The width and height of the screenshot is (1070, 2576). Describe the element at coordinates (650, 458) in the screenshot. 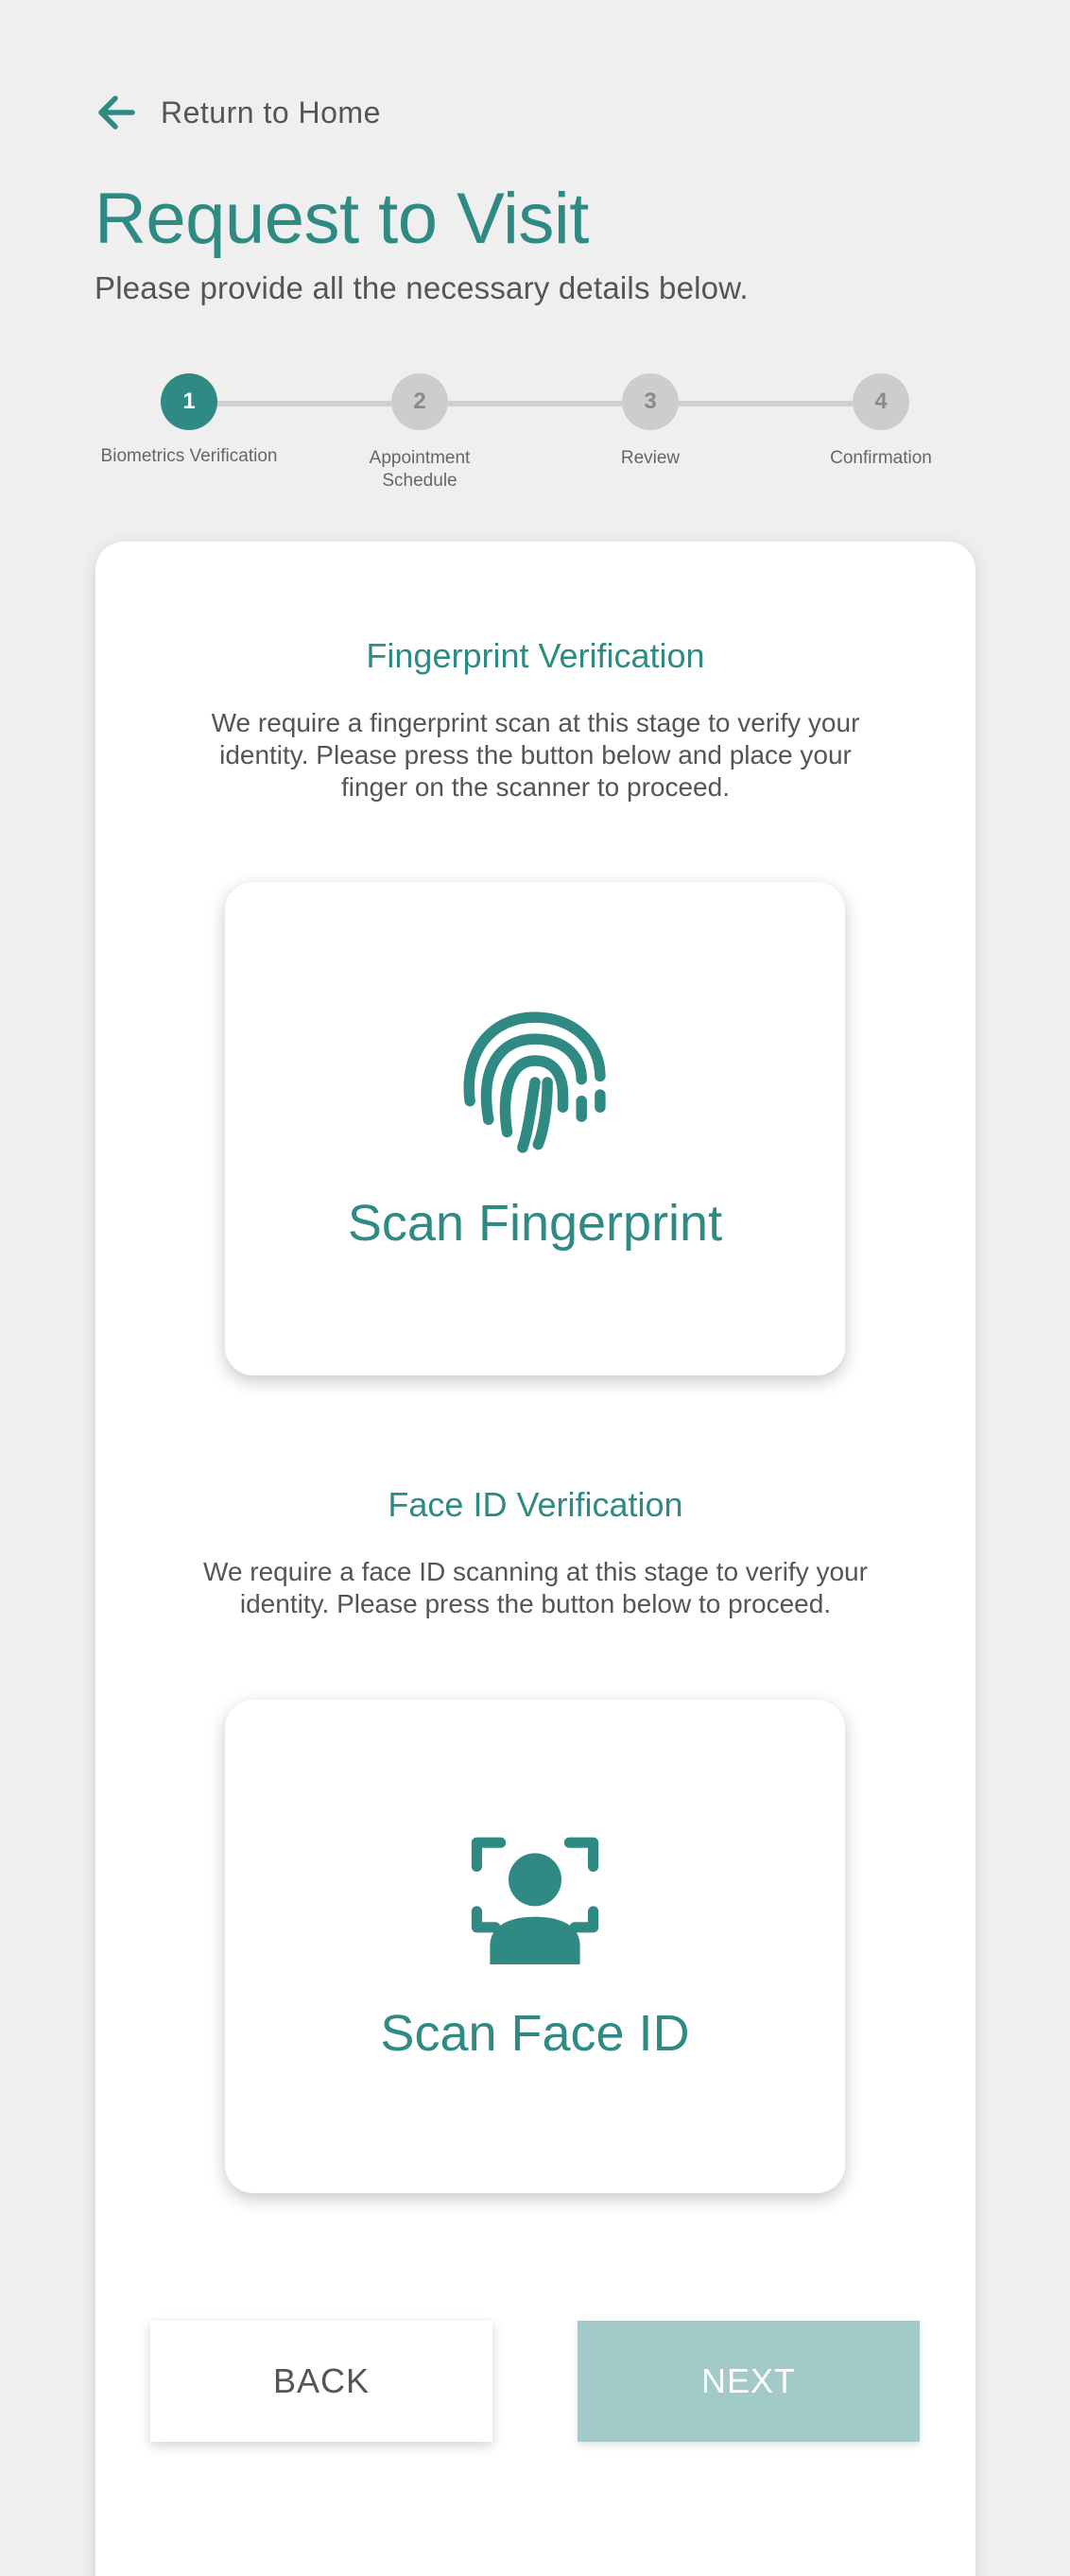

I see `step-3-label: Review` at that location.